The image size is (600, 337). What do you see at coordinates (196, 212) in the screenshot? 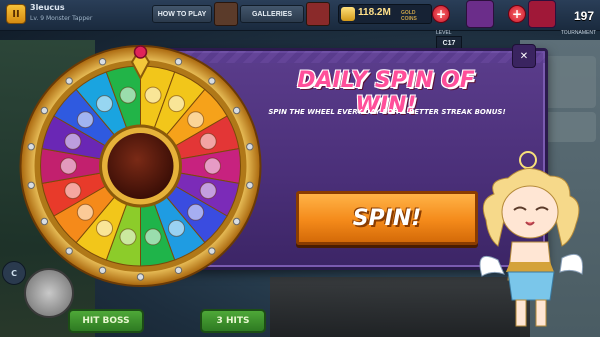
I see `sword-icon` at bounding box center [196, 212].